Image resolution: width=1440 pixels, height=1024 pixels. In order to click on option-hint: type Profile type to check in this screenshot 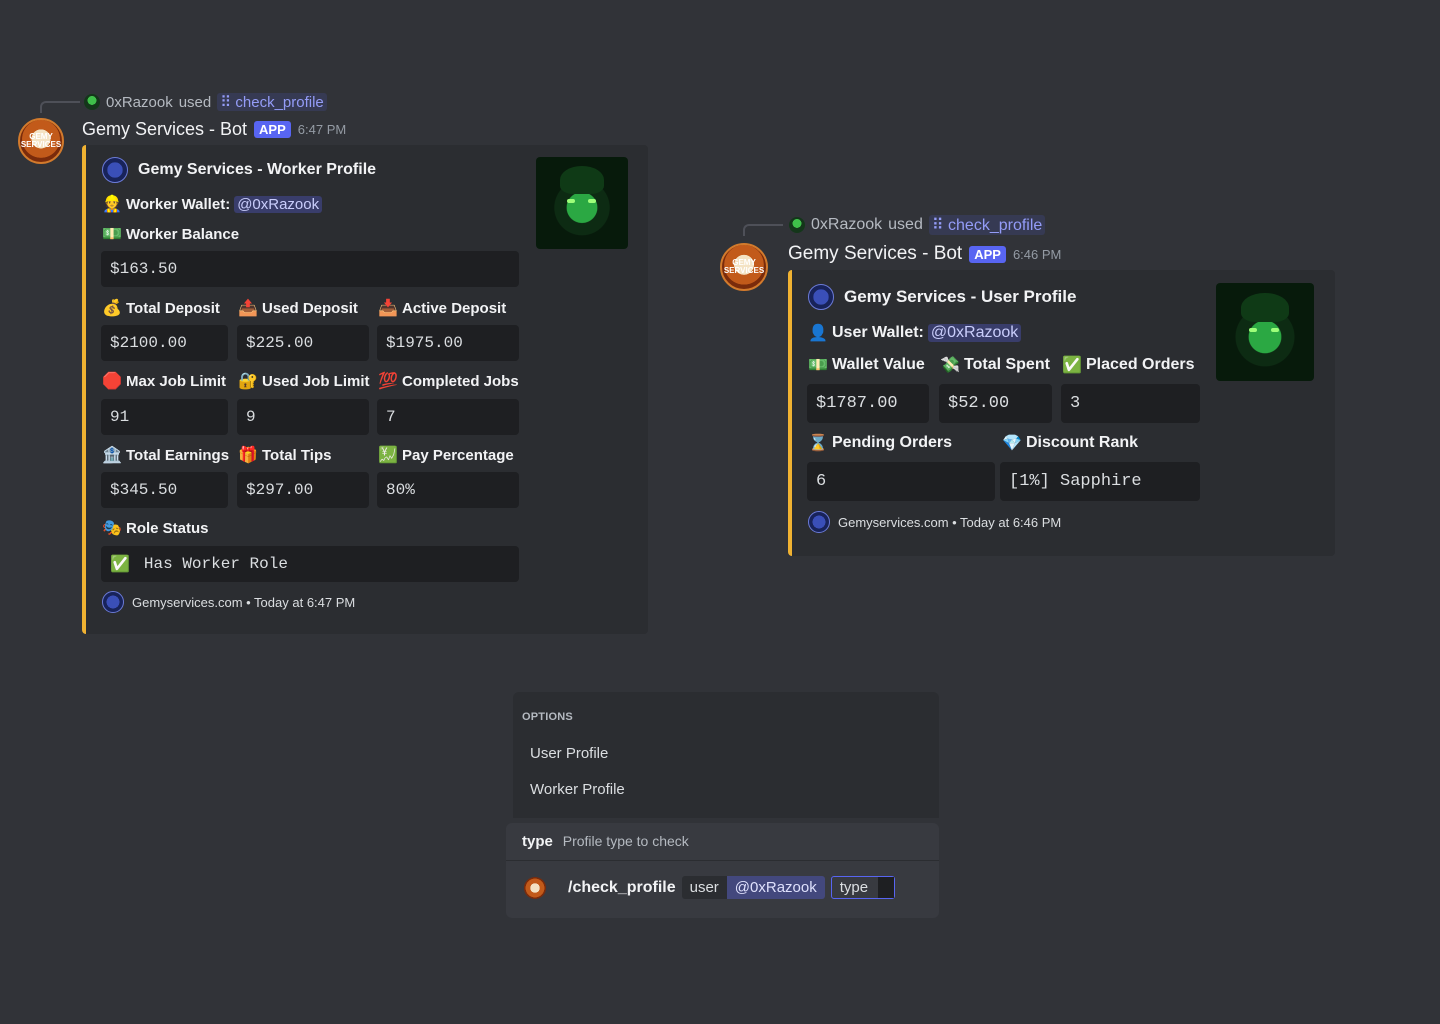, I will do `click(605, 841)`.